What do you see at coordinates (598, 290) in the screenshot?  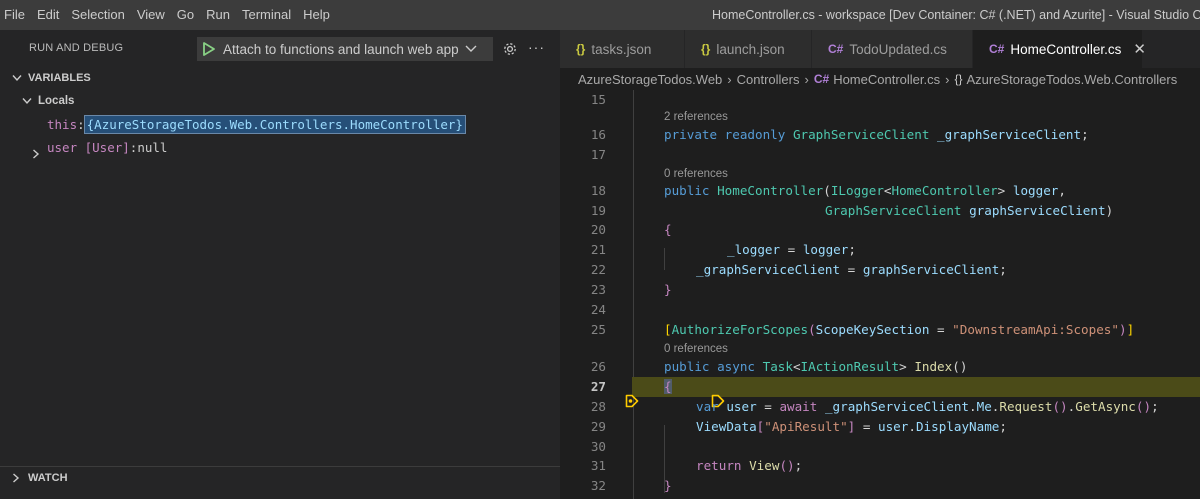 I see `line-number: 23` at bounding box center [598, 290].